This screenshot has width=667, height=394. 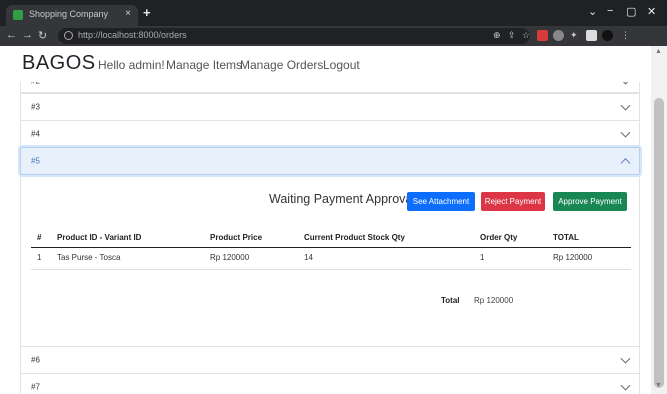 I want to click on order-accordion-item: #4, so click(x=330, y=134).